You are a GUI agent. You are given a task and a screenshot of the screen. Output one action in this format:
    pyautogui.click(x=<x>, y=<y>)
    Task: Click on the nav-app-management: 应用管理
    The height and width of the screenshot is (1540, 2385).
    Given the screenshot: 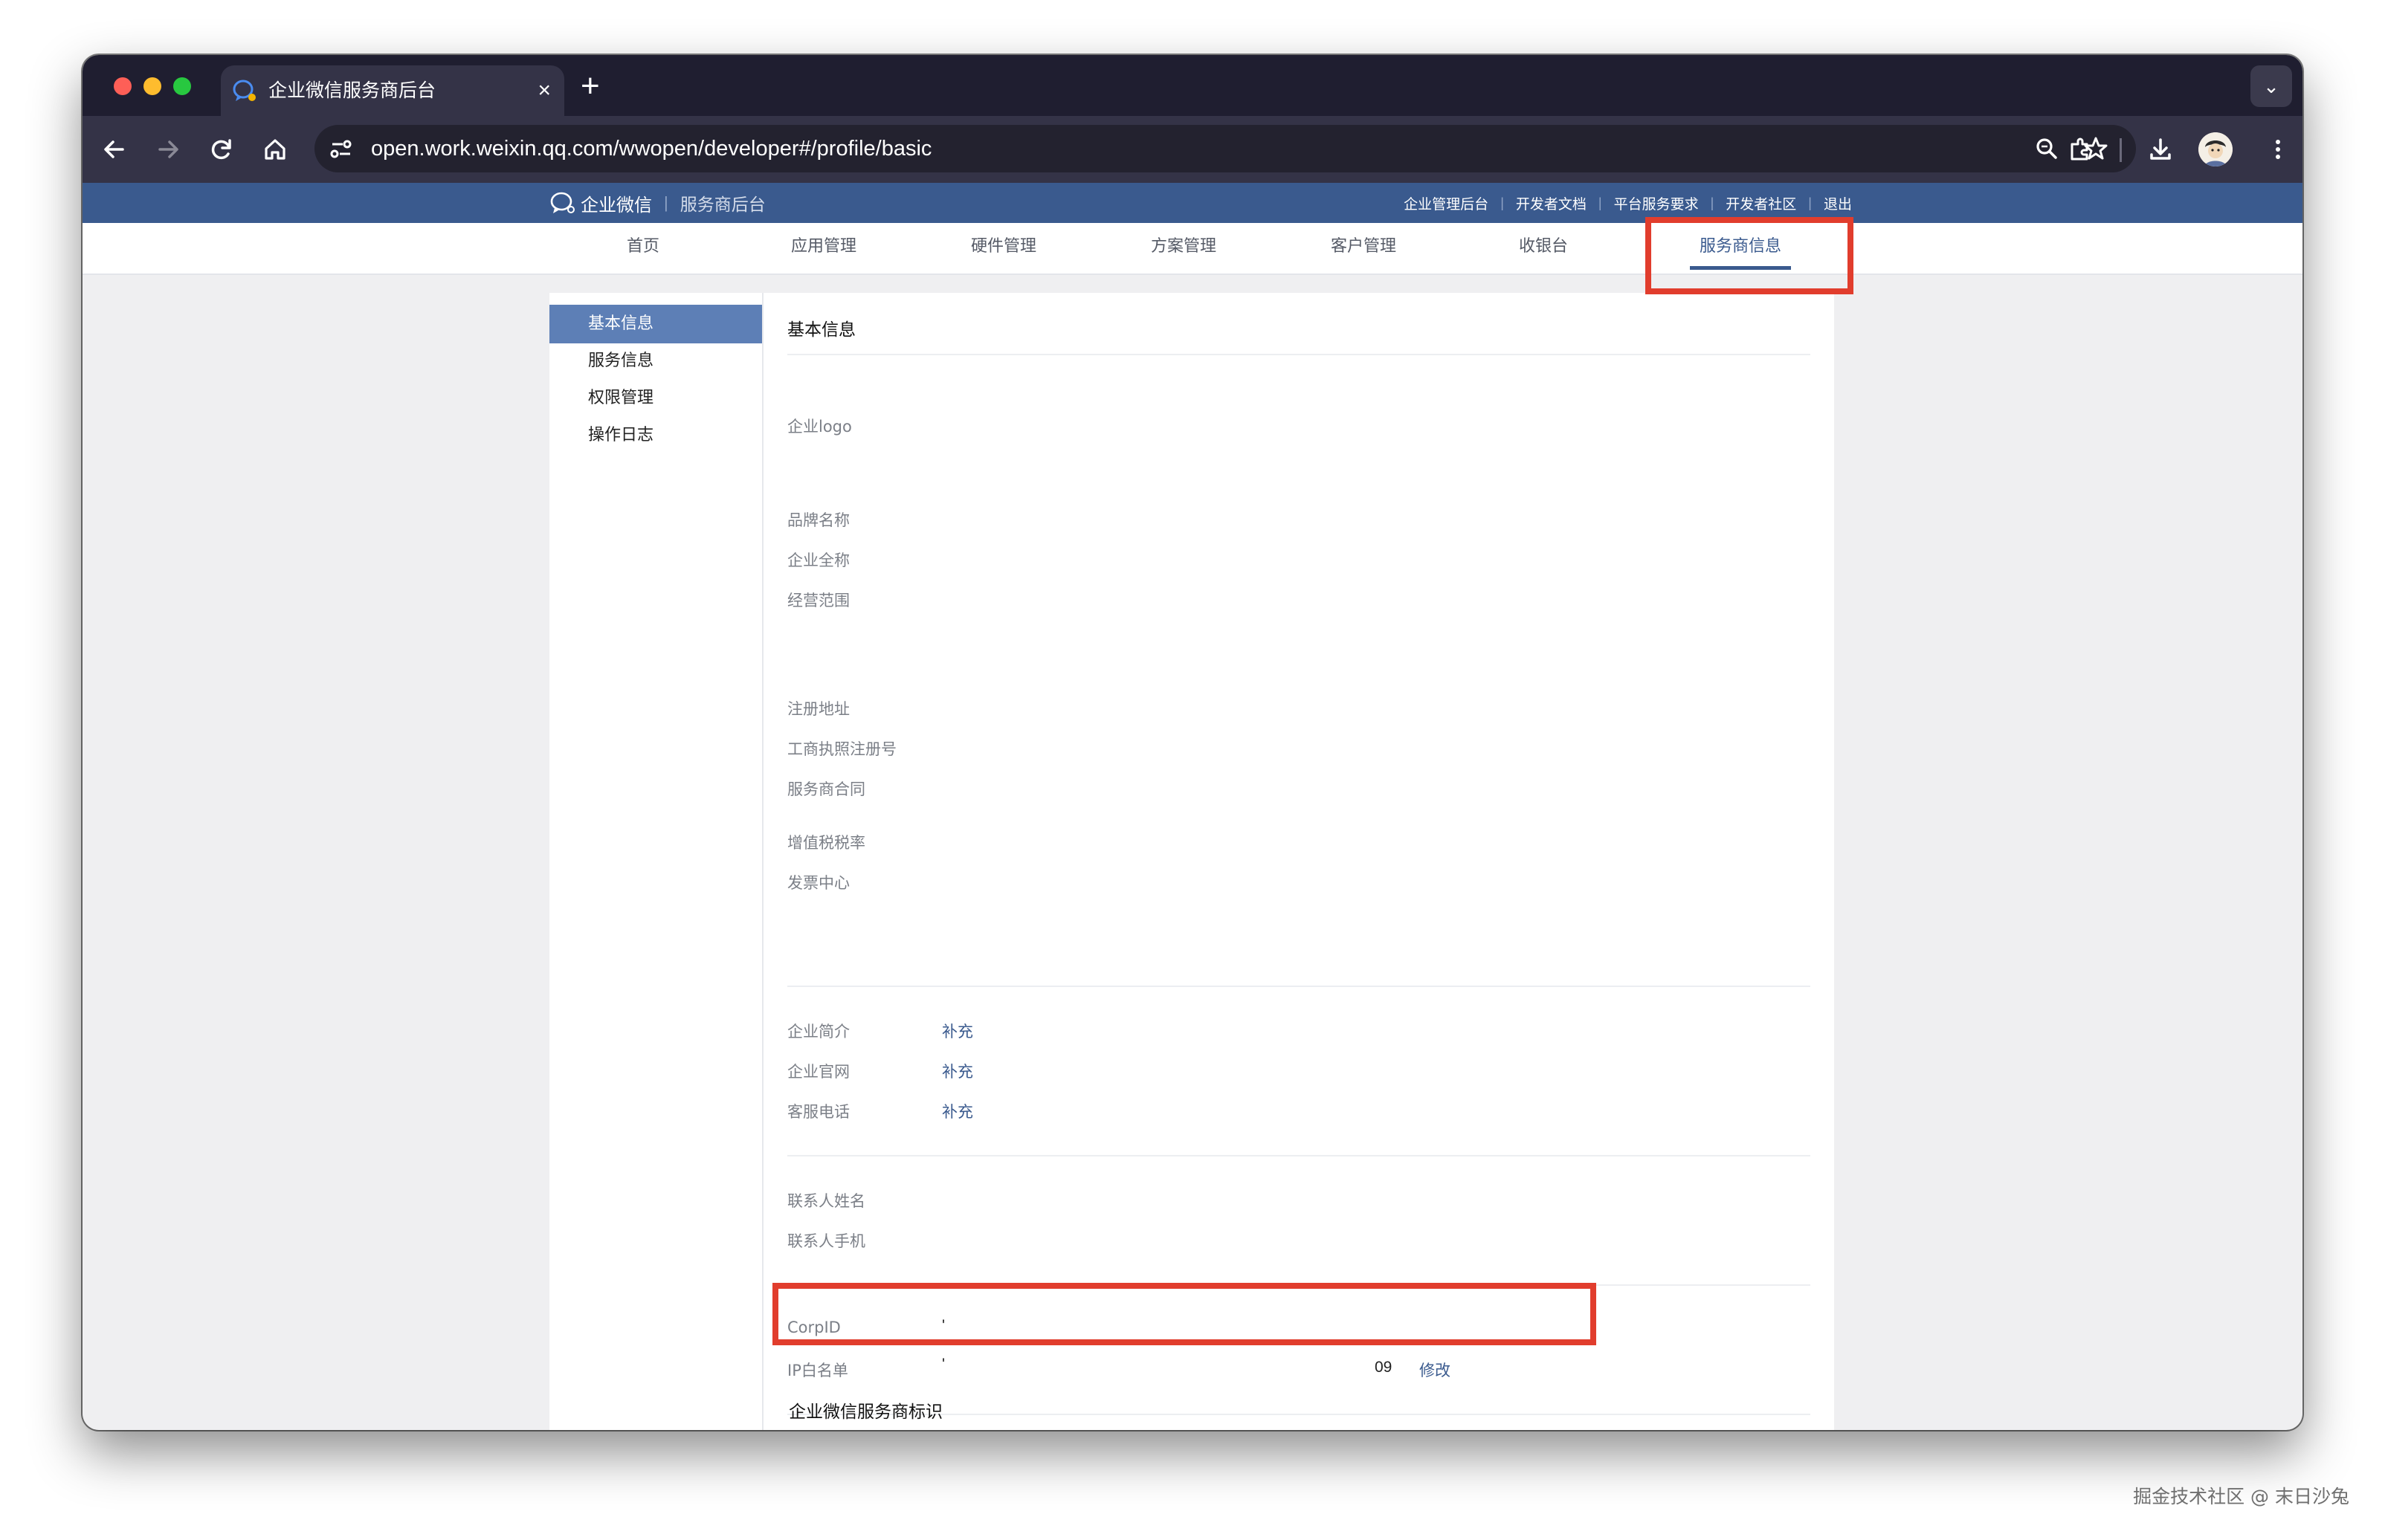 What is the action you would take?
    pyautogui.click(x=823, y=248)
    